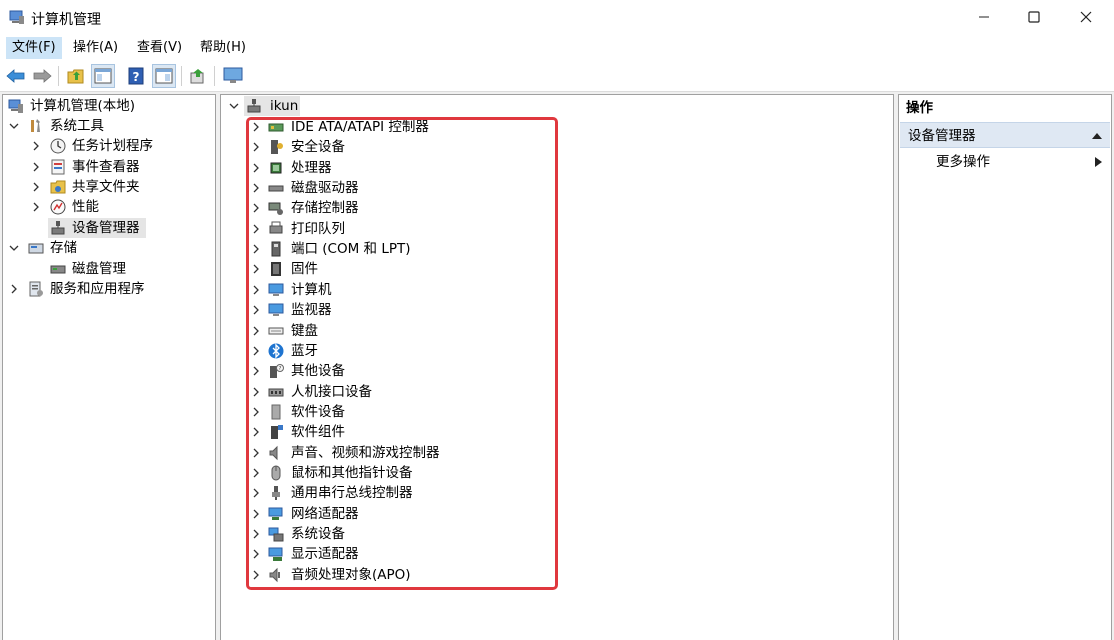 The height and width of the screenshot is (640, 1114). Describe the element at coordinates (984, 17) in the screenshot. I see `minimize-button` at that location.